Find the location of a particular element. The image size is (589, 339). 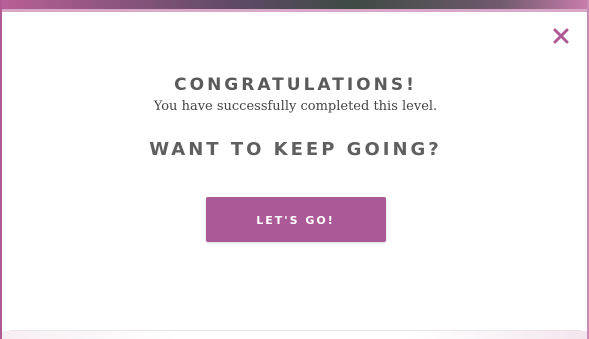

background-strip is located at coordinates (294, 6).